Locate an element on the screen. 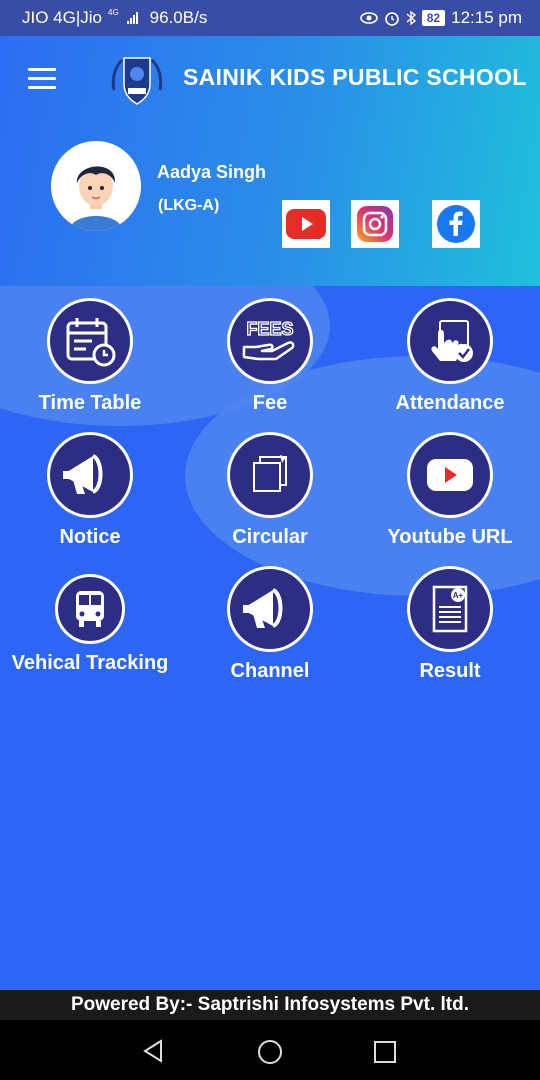 Image resolution: width=540 pixels, height=1080 pixels. tile-label: Notice is located at coordinates (90, 537).